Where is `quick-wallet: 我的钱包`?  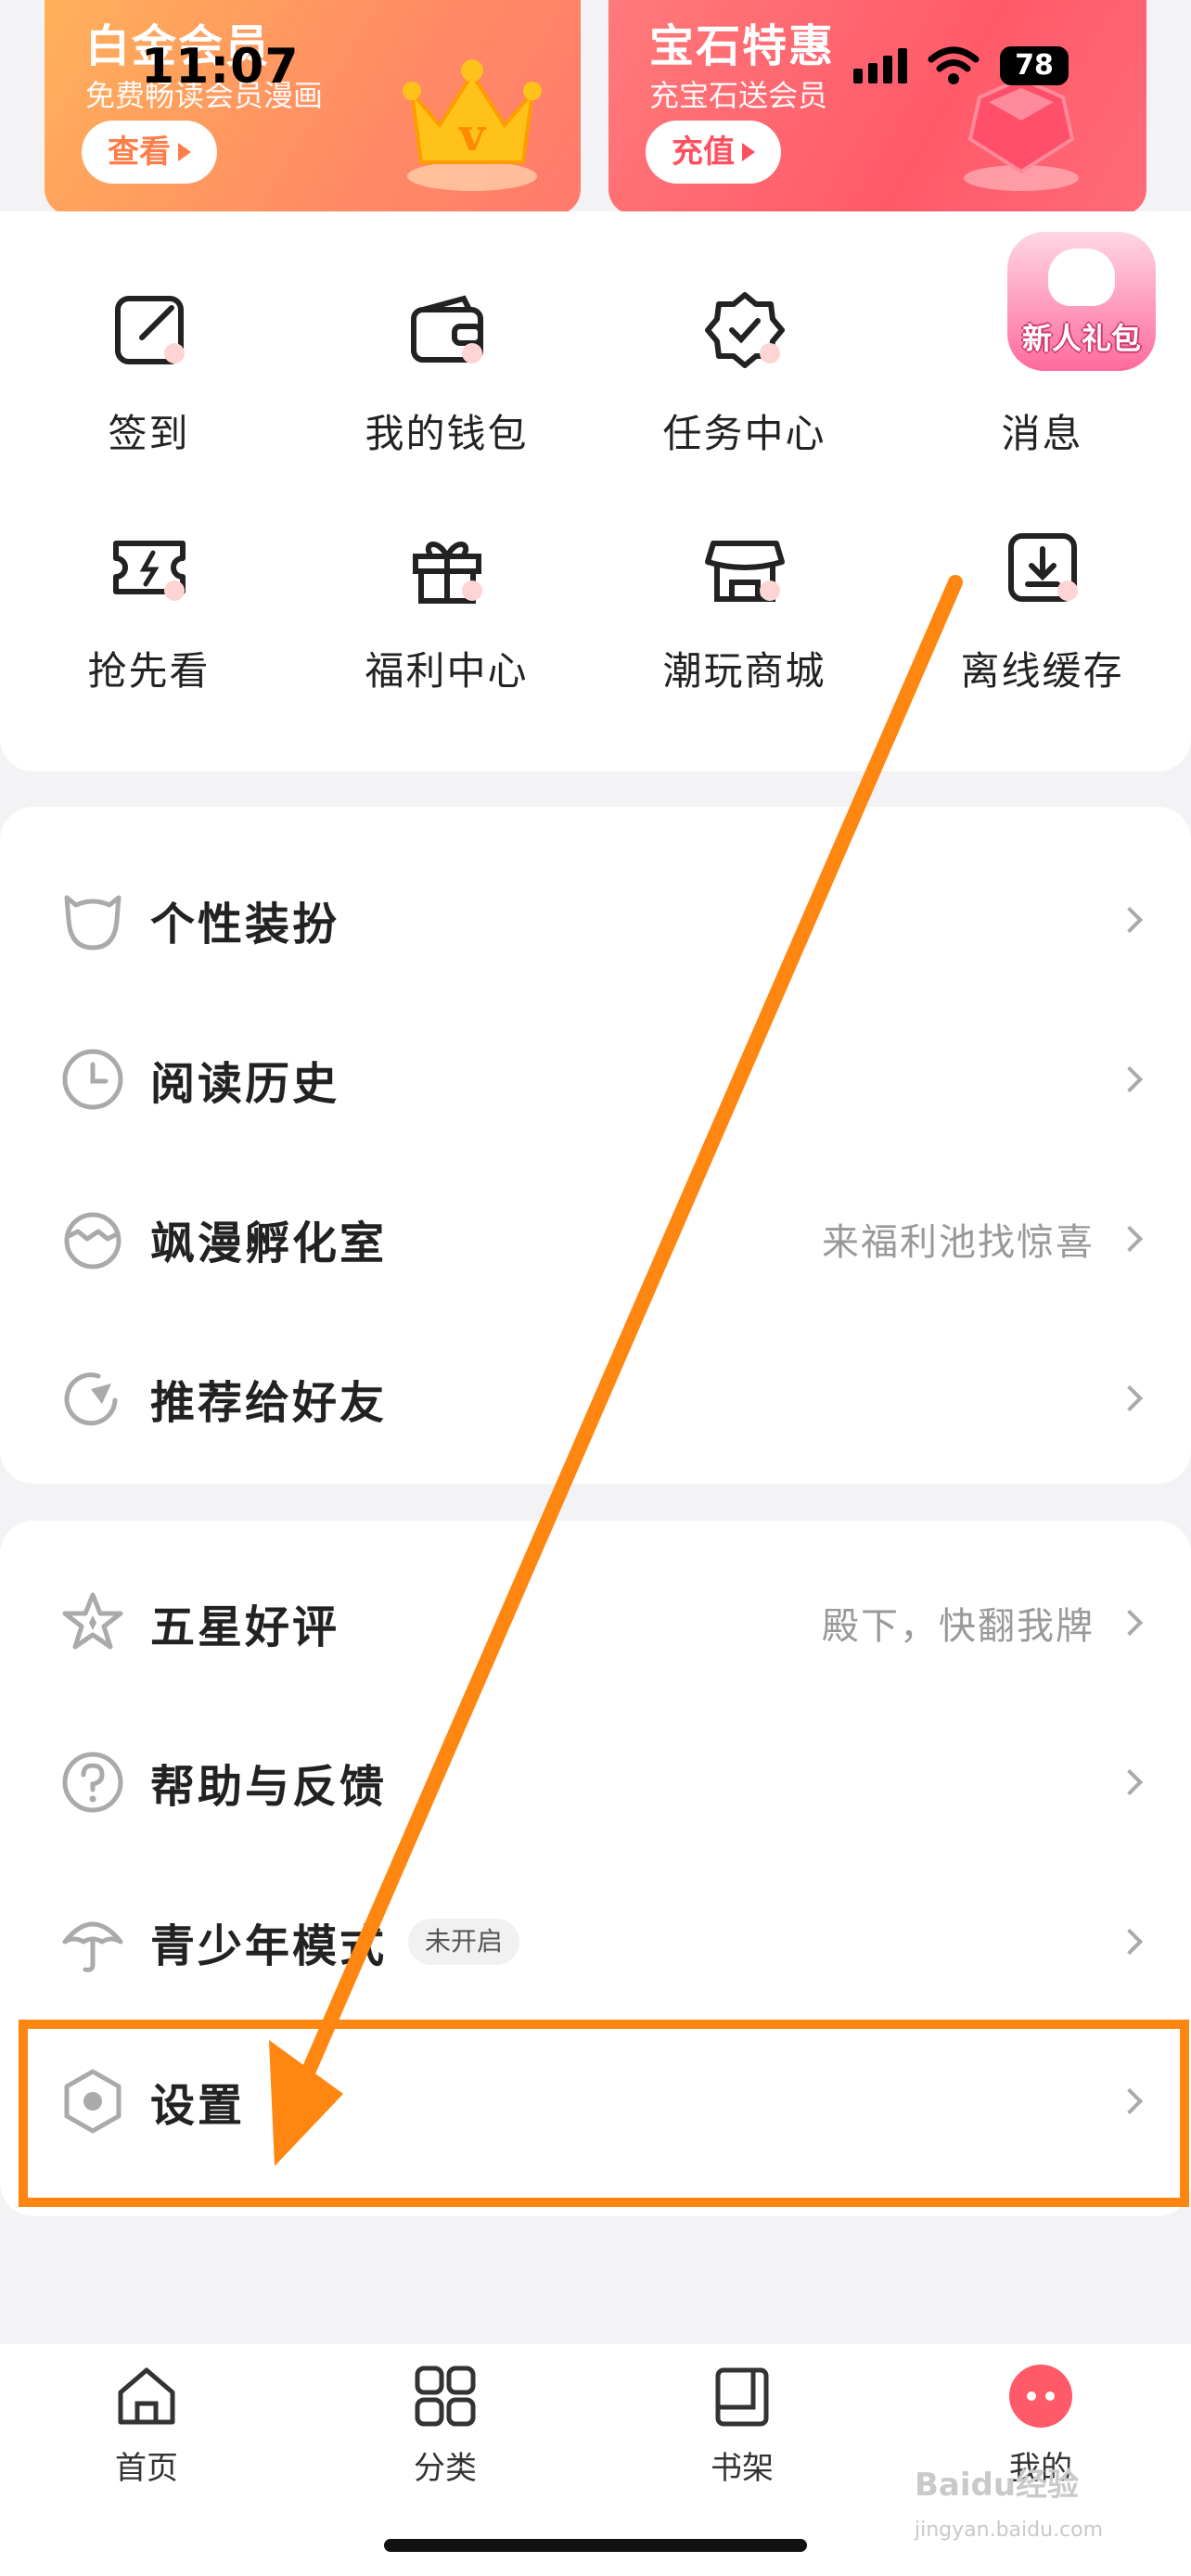 quick-wallet: 我的钱包 is located at coordinates (447, 374).